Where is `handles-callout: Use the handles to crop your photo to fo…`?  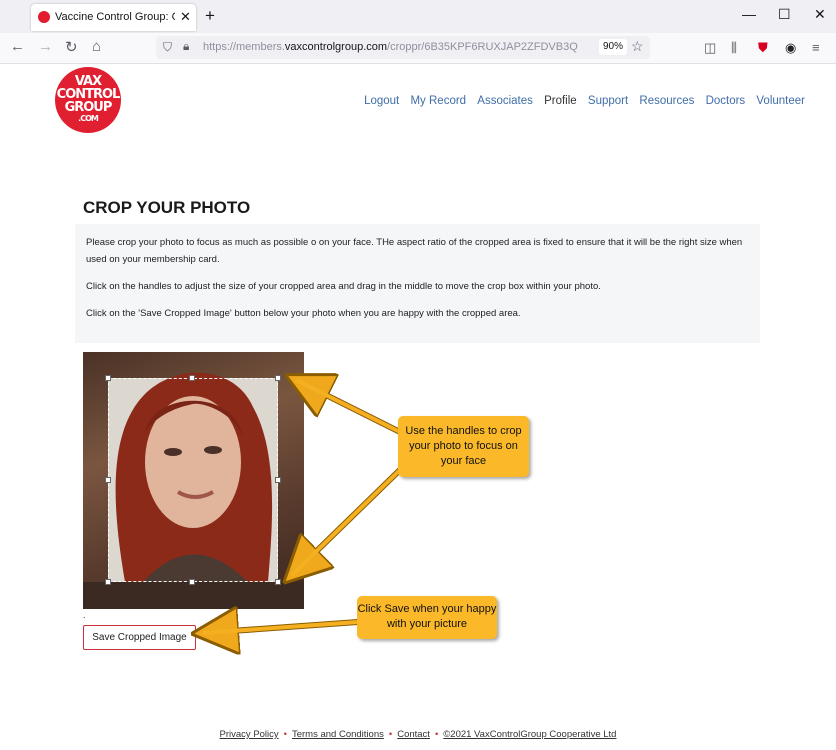 handles-callout: Use the handles to crop your photo to fo… is located at coordinates (463, 446).